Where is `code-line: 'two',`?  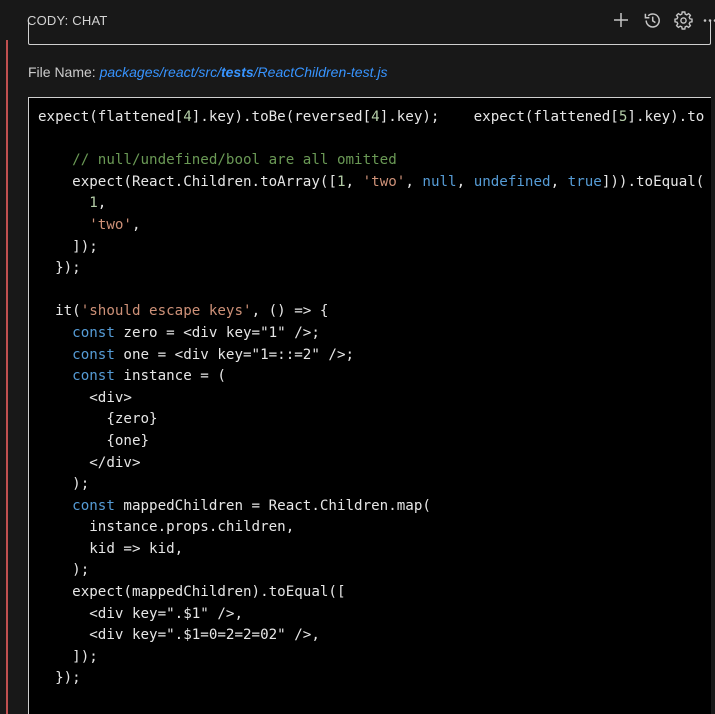
code-line: 'two', is located at coordinates (89, 224).